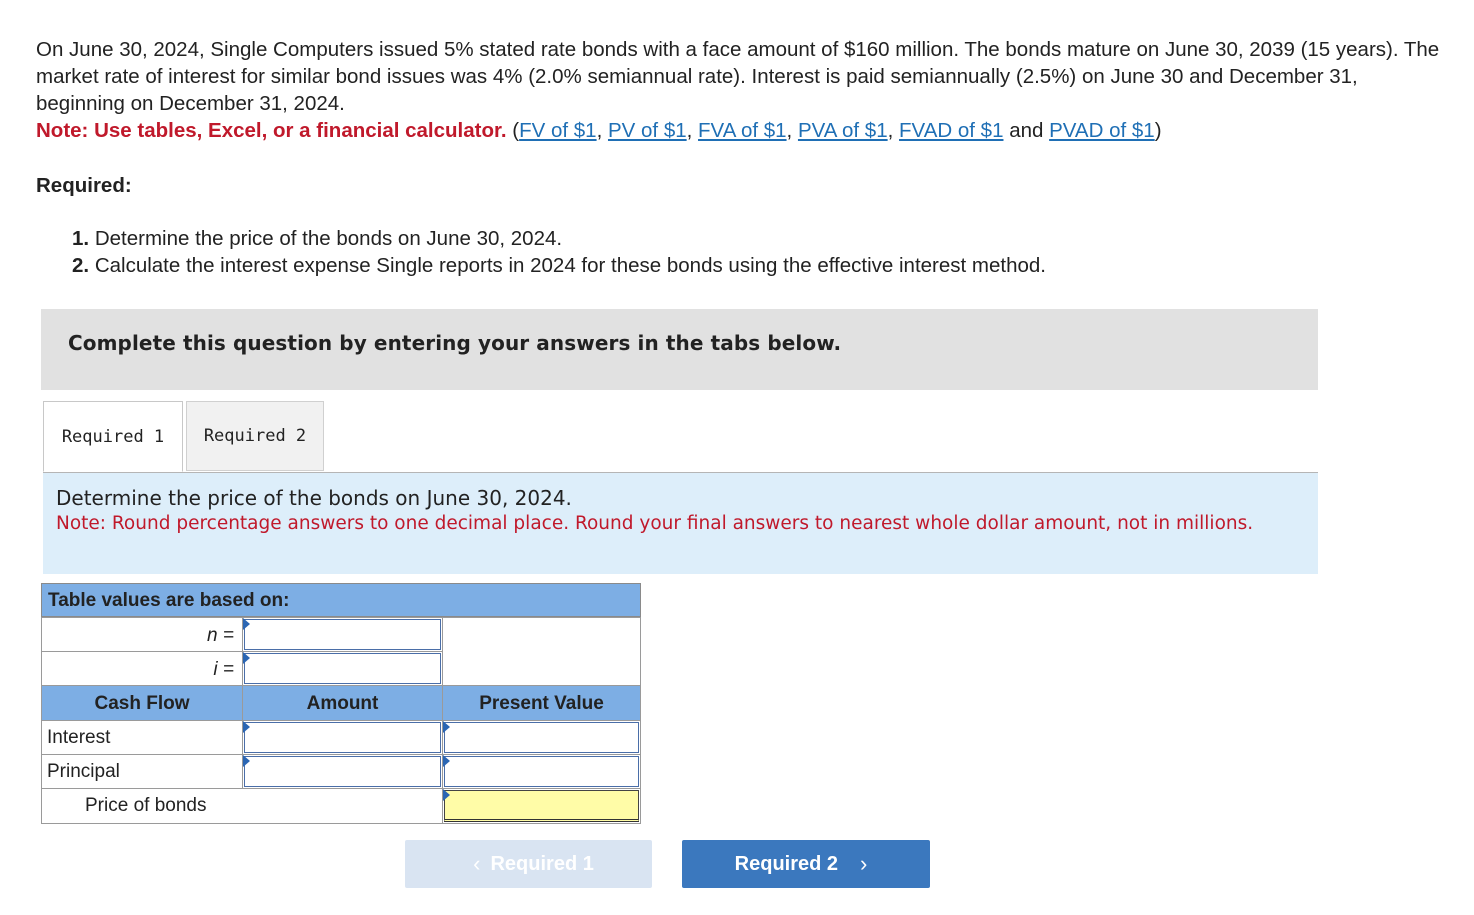  What do you see at coordinates (1102, 130) in the screenshot?
I see `link-pvad-of-1: PVAD of $1` at bounding box center [1102, 130].